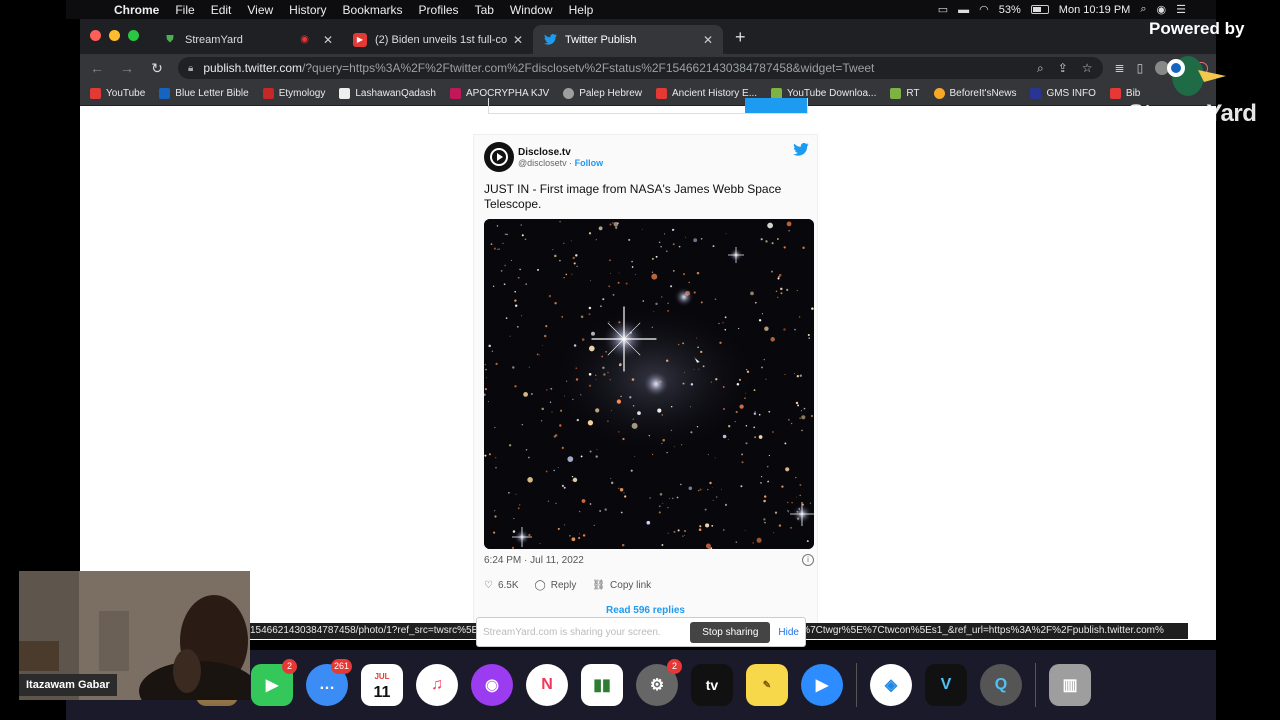 The image size is (1280, 720). I want to click on bookmark-etymology: Etymology, so click(294, 93).